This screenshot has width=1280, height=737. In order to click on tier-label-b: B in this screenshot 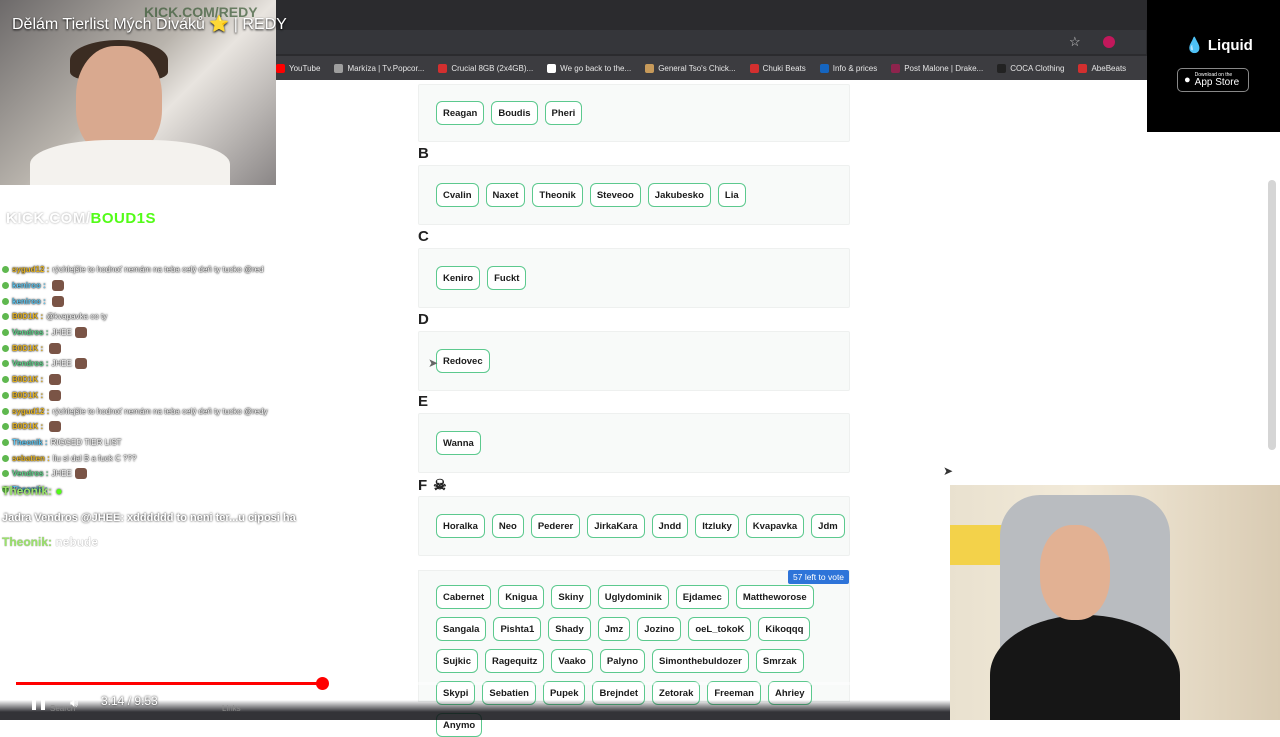, I will do `click(423, 153)`.